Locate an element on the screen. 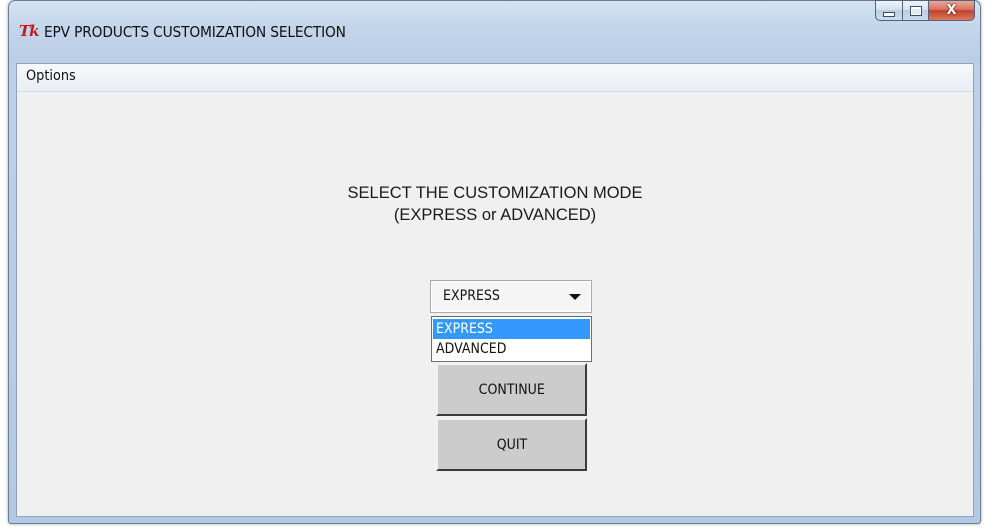 The height and width of the screenshot is (531, 989). maximize-icon is located at coordinates (915, 10).